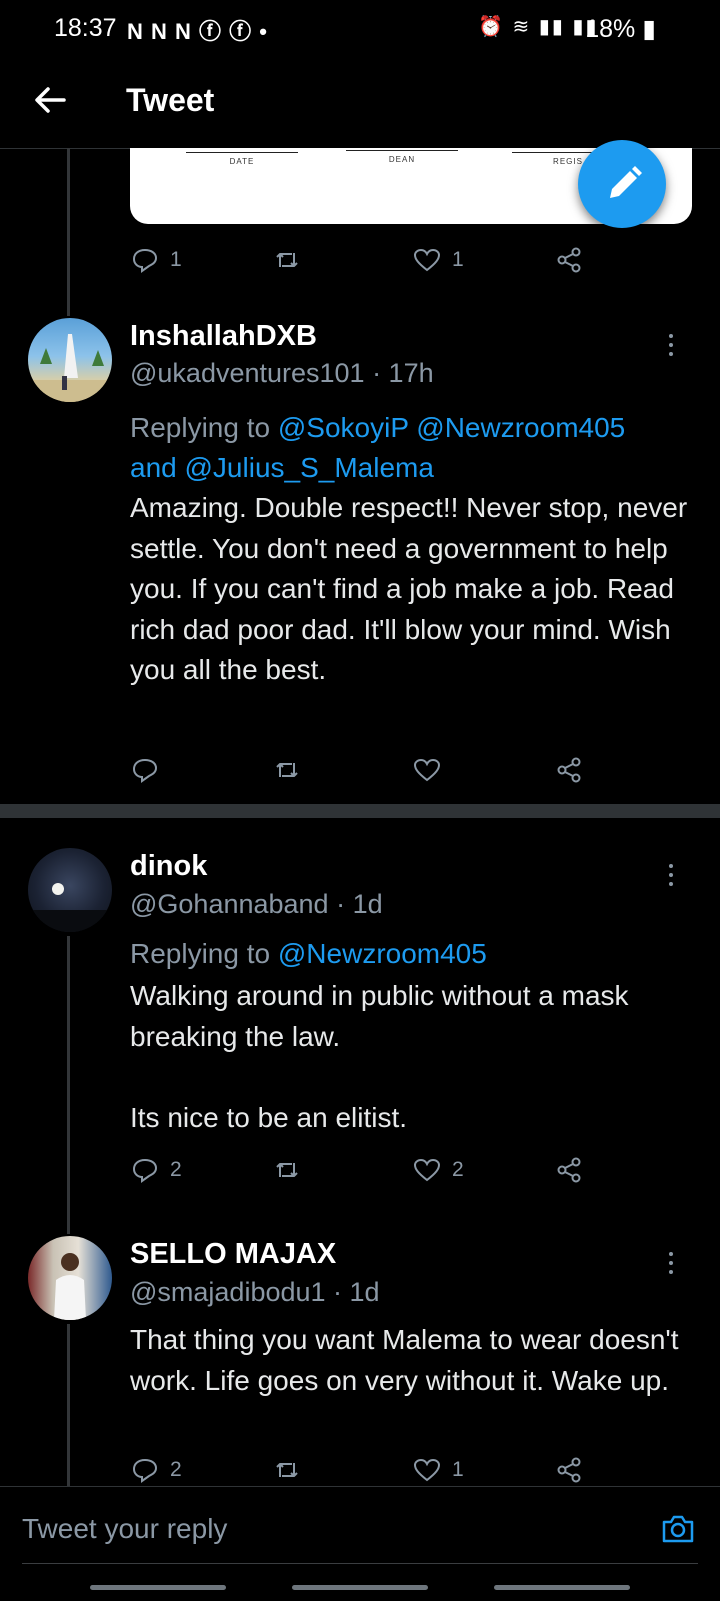 Image resolution: width=720 pixels, height=1601 pixels. I want to click on reply-button, so click(145, 770).